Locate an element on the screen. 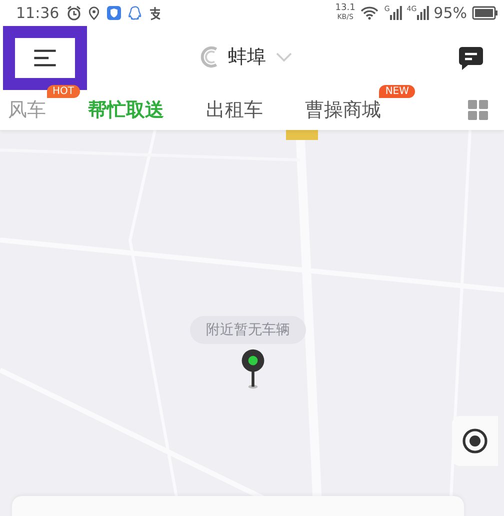 Image resolution: width=504 pixels, height=516 pixels. more-button is located at coordinates (478, 110).